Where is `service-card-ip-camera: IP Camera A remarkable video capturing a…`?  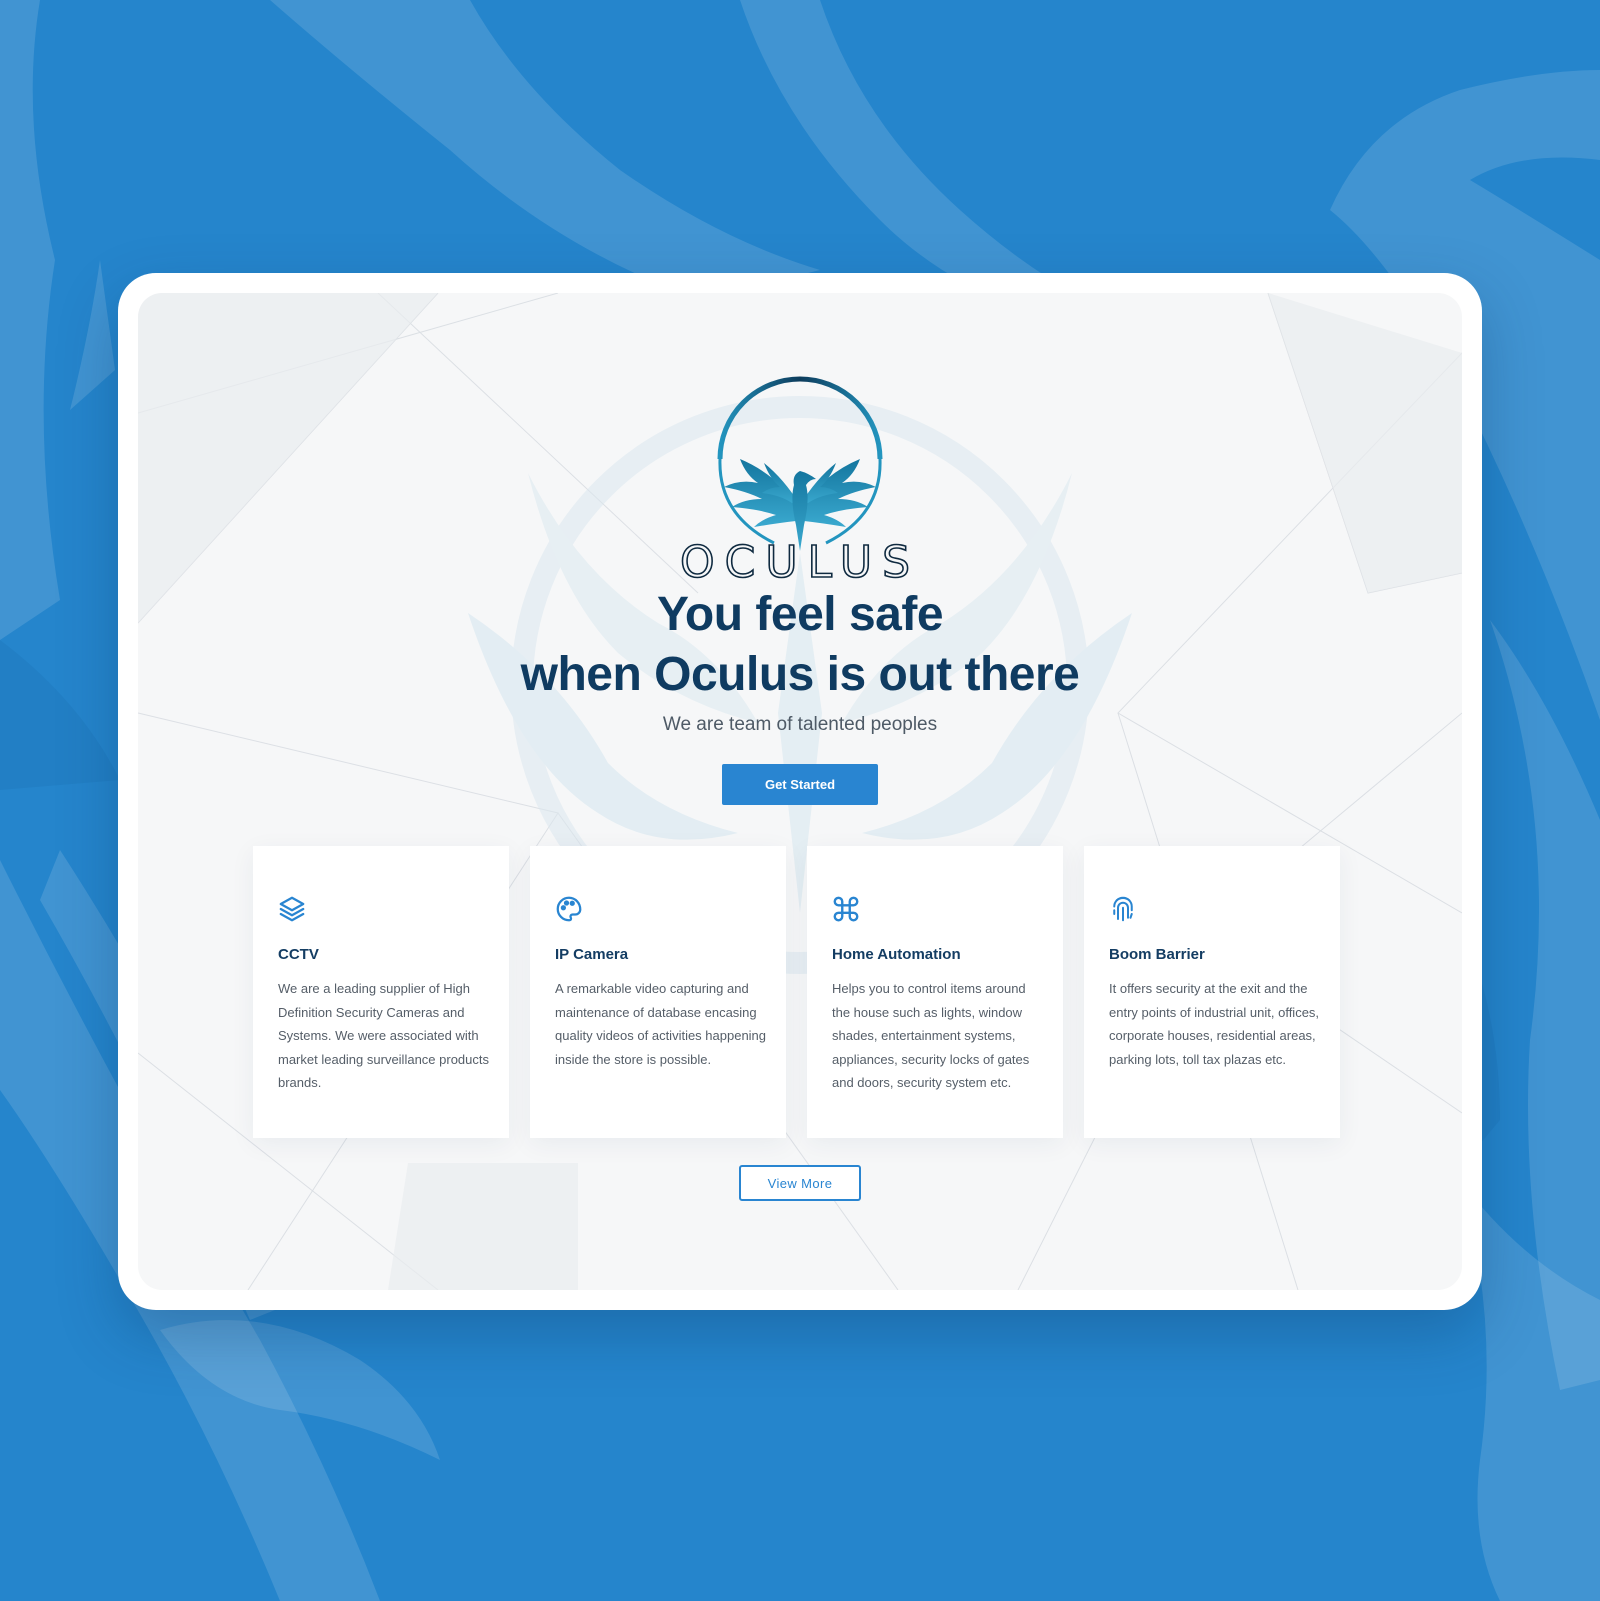 service-card-ip-camera: IP Camera A remarkable video capturing a… is located at coordinates (658, 992).